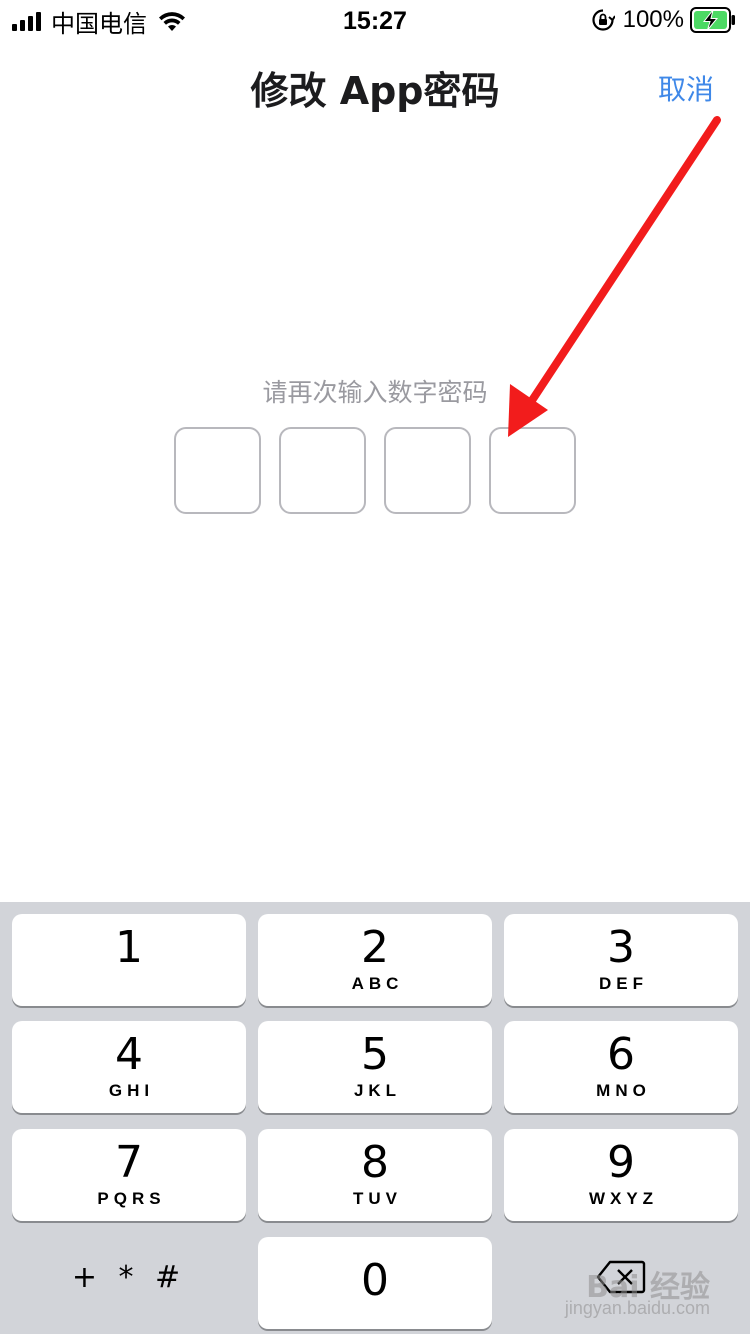 The image size is (750, 1334). What do you see at coordinates (129, 1162) in the screenshot?
I see `key-digit: 7` at bounding box center [129, 1162].